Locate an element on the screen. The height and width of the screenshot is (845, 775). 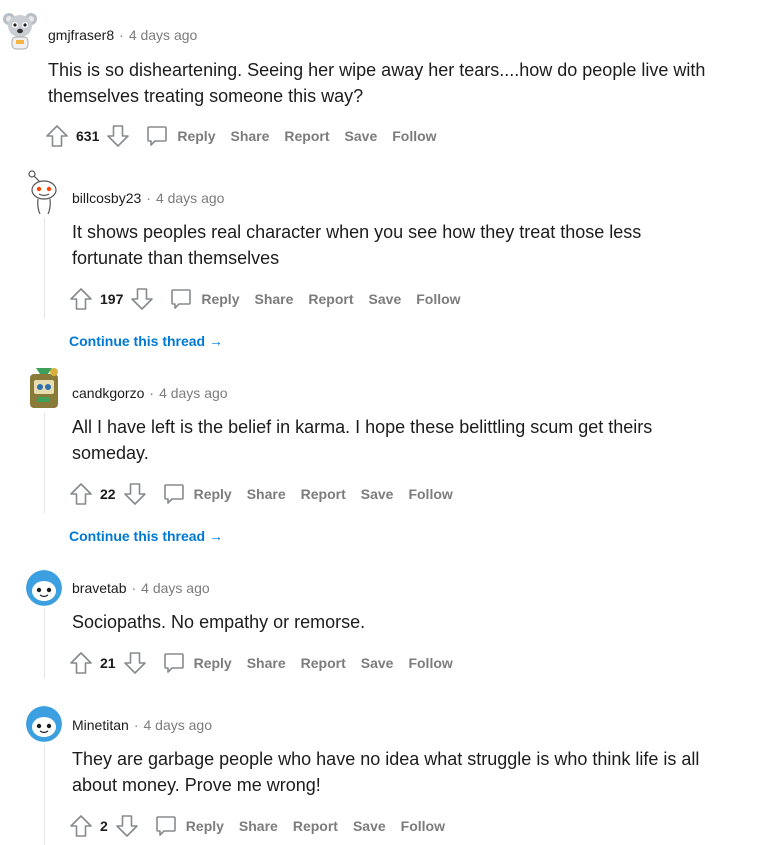
vote-score: 22 is located at coordinates (108, 494).